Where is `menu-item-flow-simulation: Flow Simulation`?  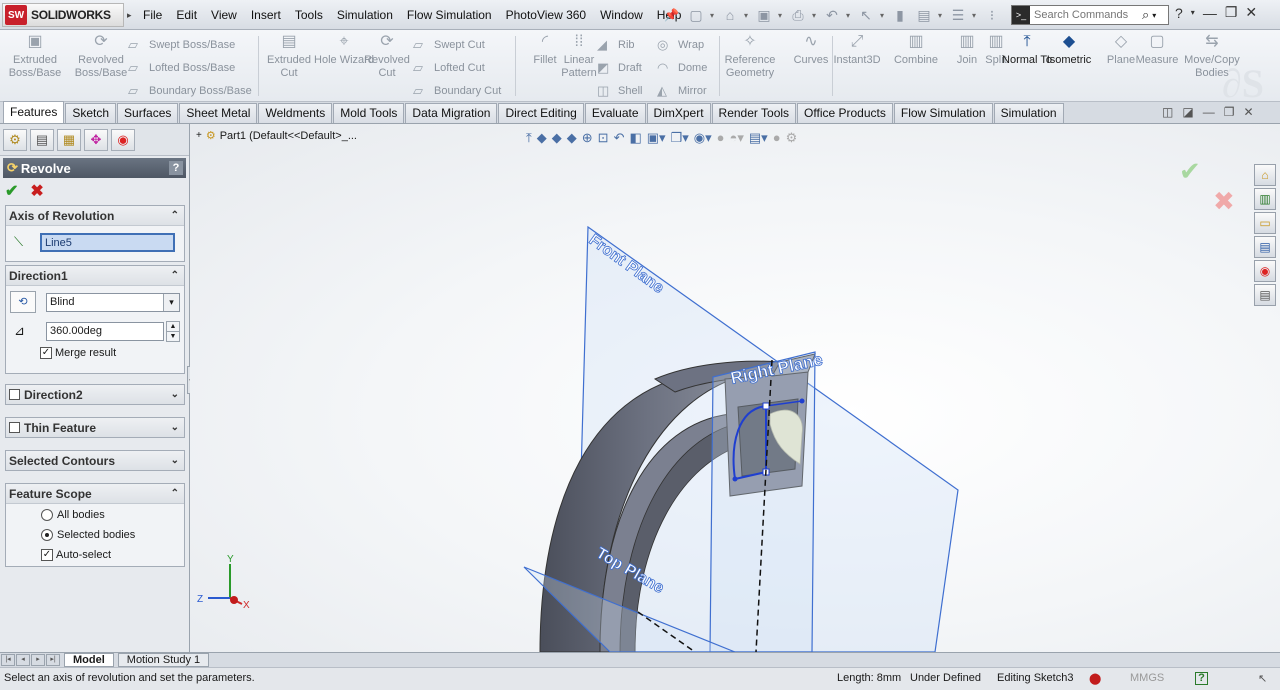 menu-item-flow-simulation: Flow Simulation is located at coordinates (449, 15).